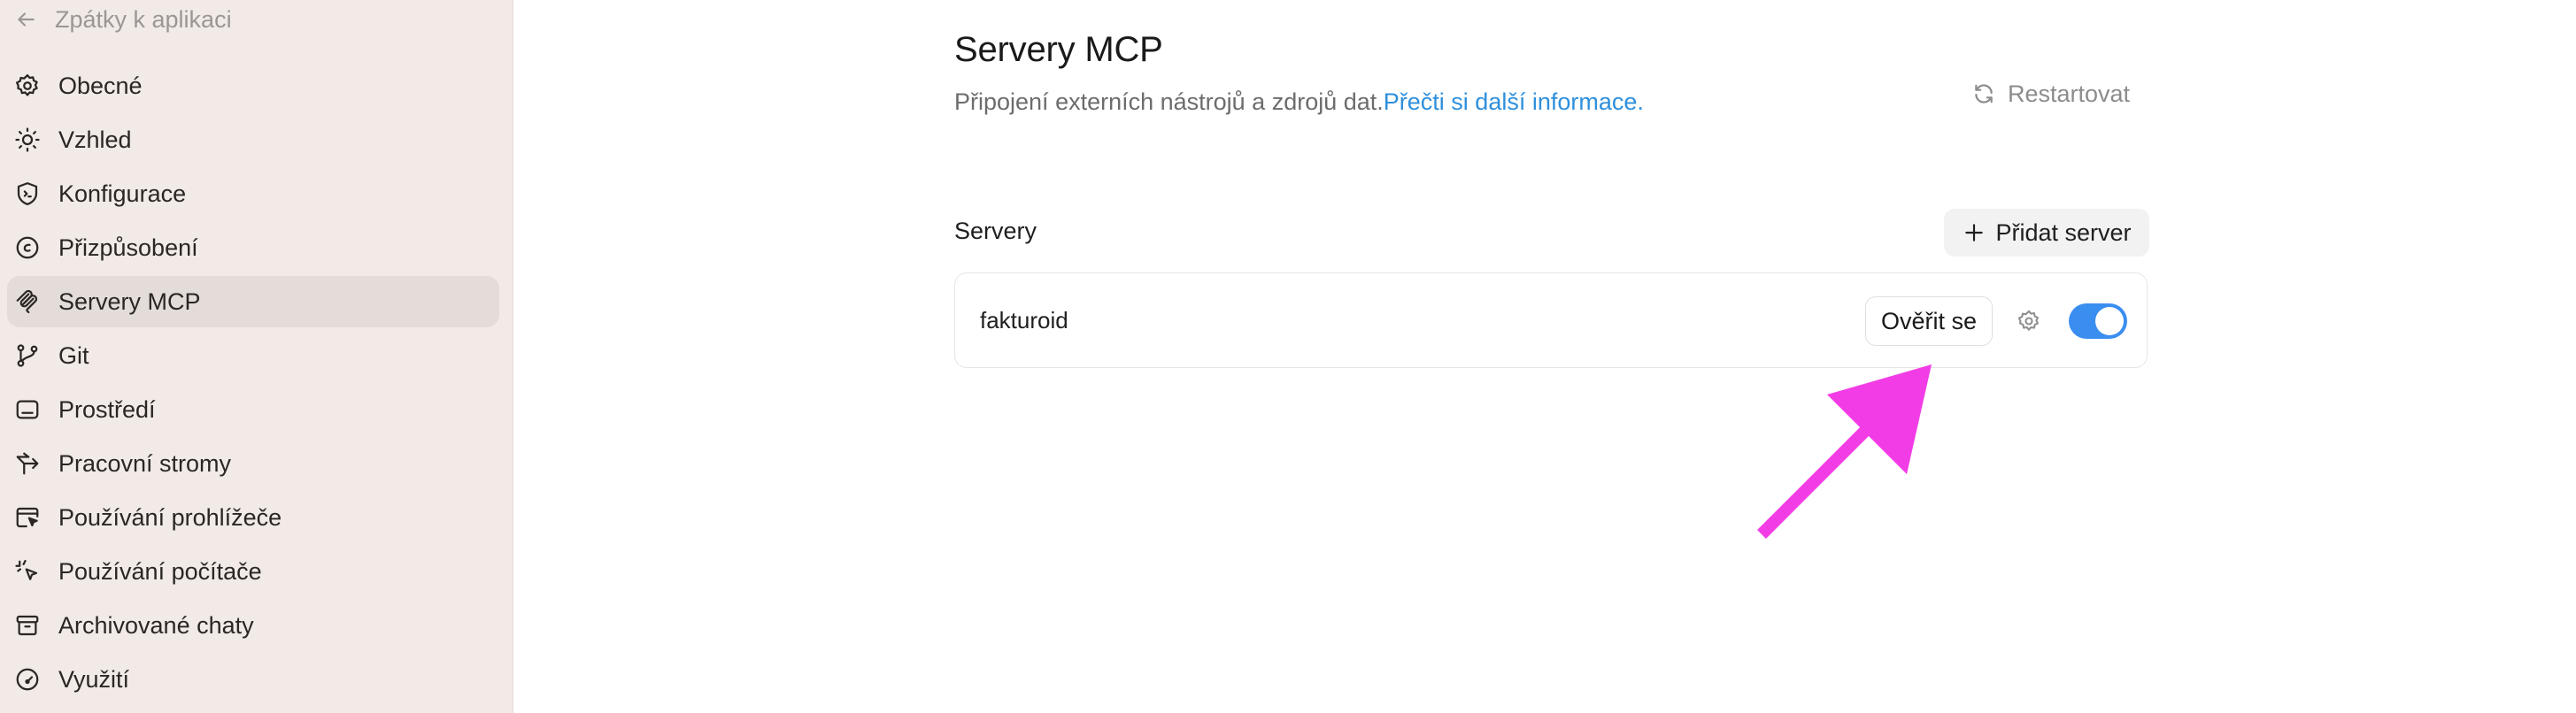 The width and height of the screenshot is (2576, 713). What do you see at coordinates (1929, 321) in the screenshot?
I see `verify-button: Ověřit se` at bounding box center [1929, 321].